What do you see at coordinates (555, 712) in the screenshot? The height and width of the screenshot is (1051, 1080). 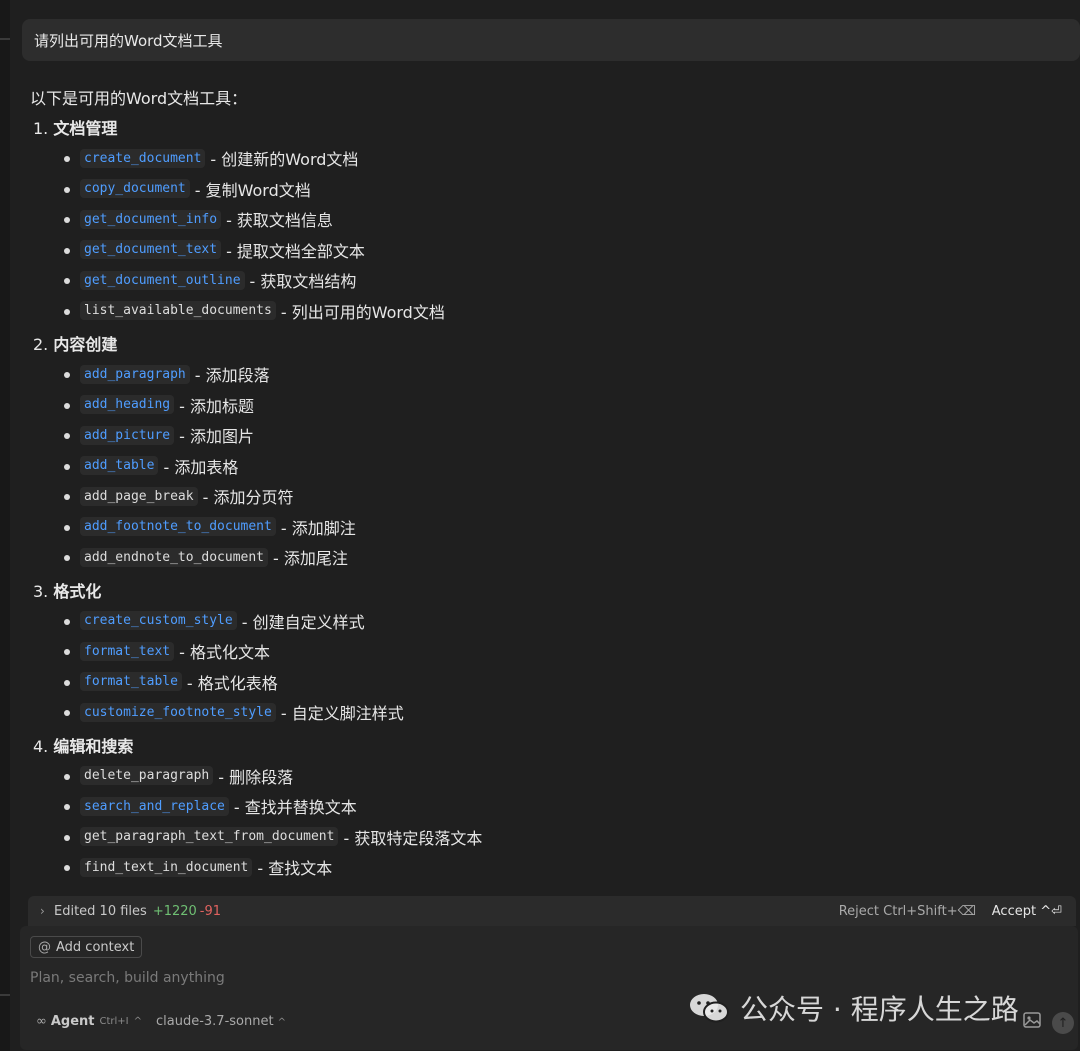 I see `tool-item: customize_footnote_style - 自定义脚注样式` at bounding box center [555, 712].